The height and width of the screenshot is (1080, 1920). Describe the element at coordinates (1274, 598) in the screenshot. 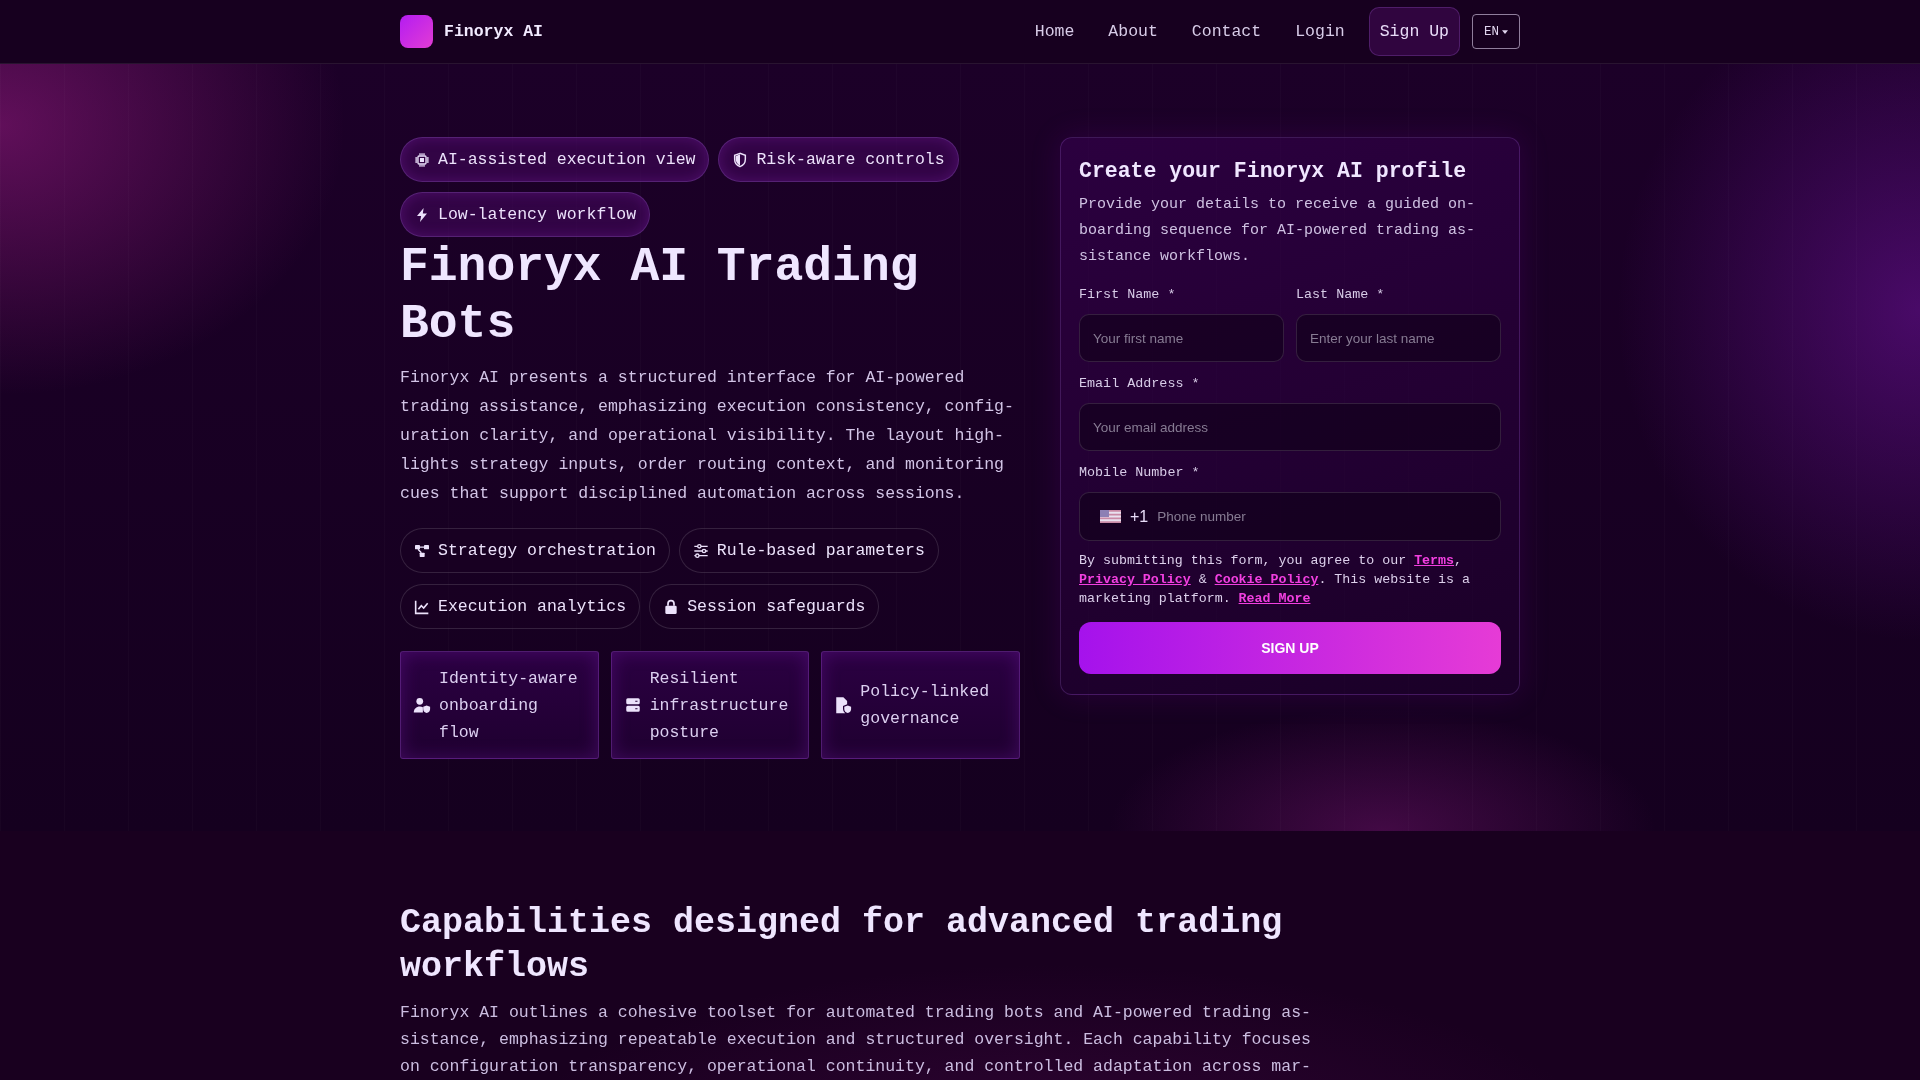

I see `text-link: Read More` at that location.